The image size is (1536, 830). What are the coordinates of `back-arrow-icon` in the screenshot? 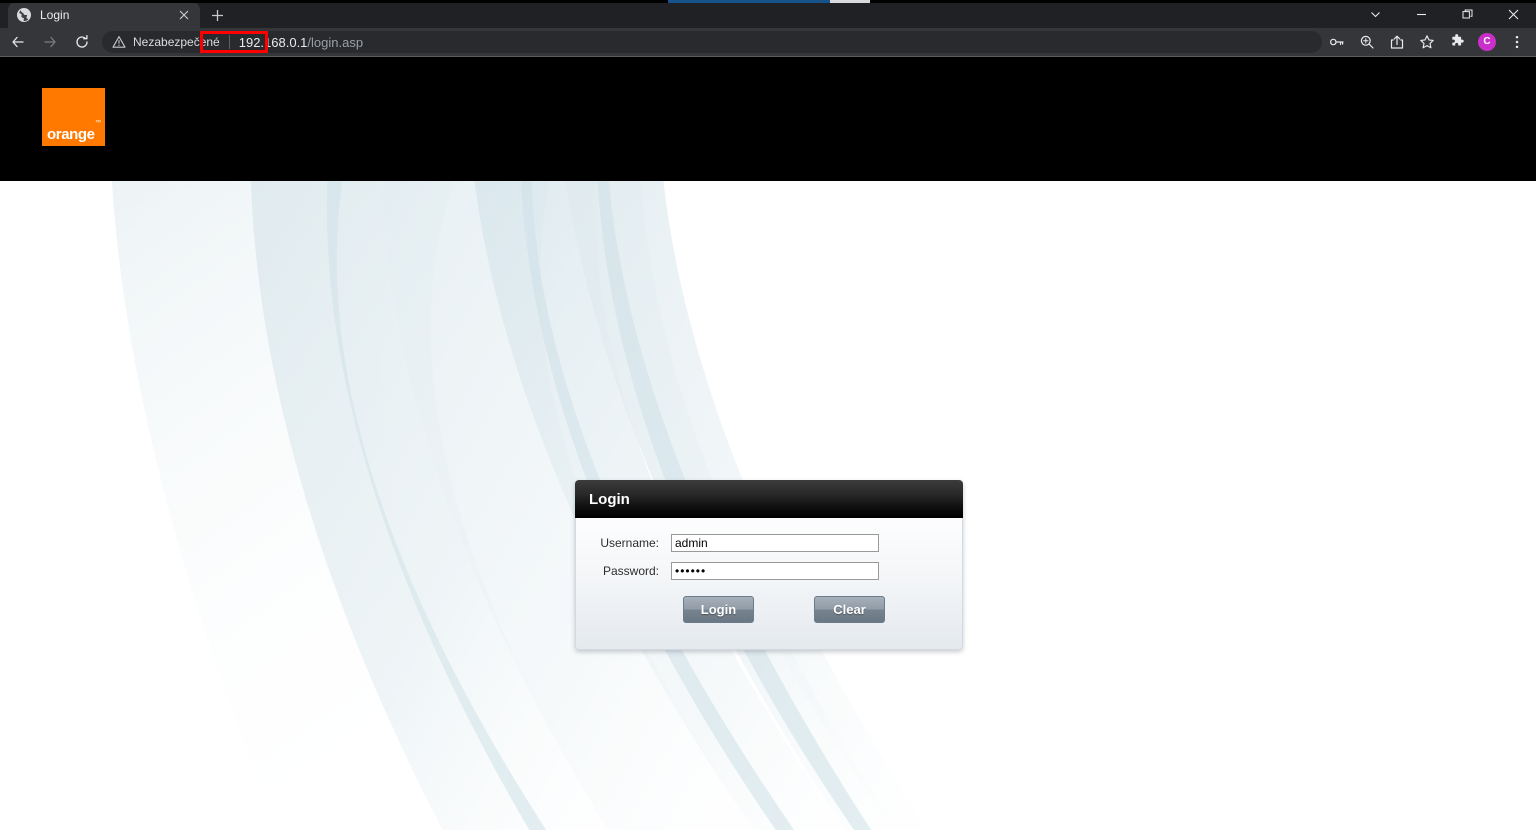 It's located at (18, 42).